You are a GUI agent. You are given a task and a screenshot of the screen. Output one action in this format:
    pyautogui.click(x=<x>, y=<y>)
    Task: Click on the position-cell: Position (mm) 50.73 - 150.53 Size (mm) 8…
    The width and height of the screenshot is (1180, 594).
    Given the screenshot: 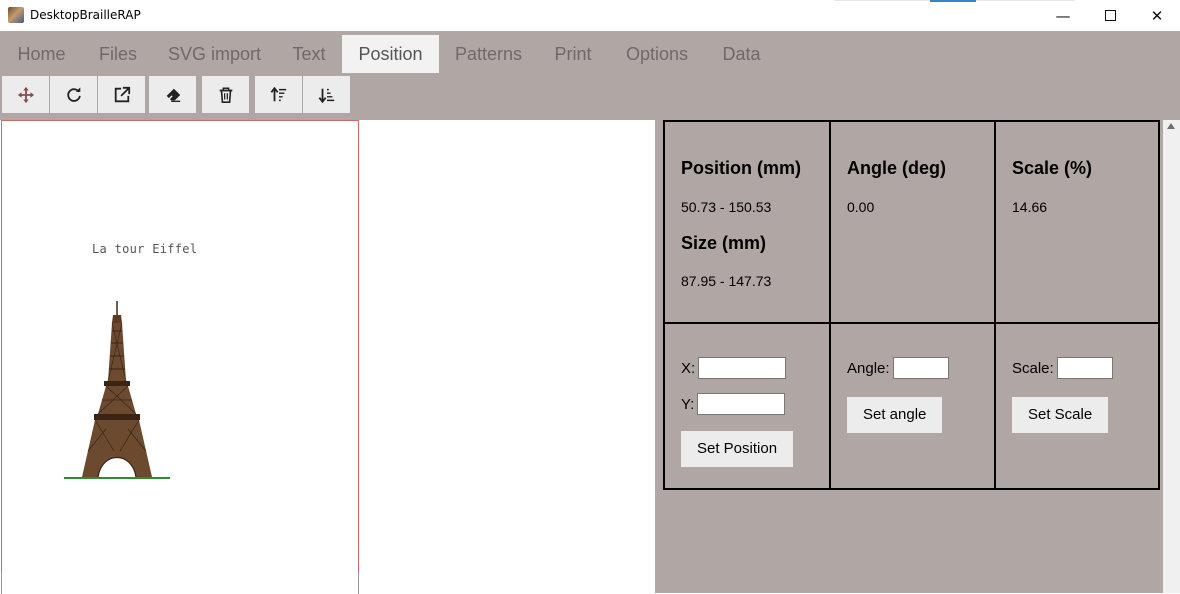 What is the action you would take?
    pyautogui.click(x=747, y=222)
    